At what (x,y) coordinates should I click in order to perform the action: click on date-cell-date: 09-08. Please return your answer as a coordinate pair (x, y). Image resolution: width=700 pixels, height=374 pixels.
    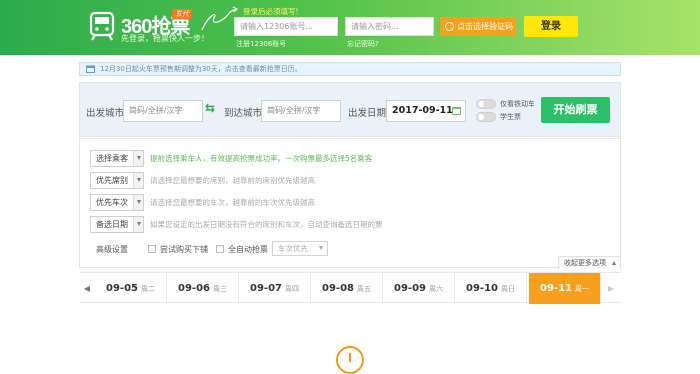
    Looking at the image, I should click on (338, 288).